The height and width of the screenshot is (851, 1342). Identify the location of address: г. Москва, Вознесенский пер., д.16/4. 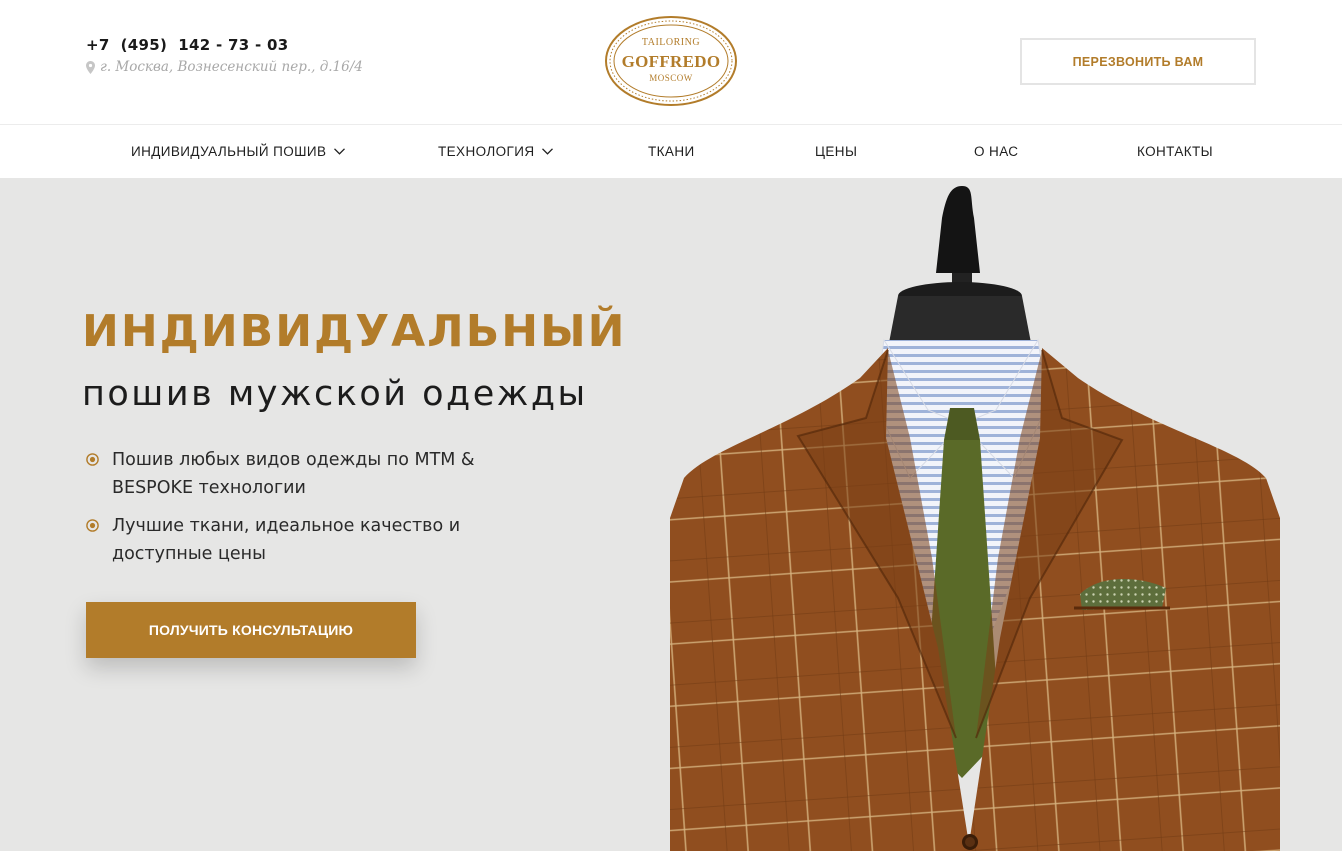
(224, 67).